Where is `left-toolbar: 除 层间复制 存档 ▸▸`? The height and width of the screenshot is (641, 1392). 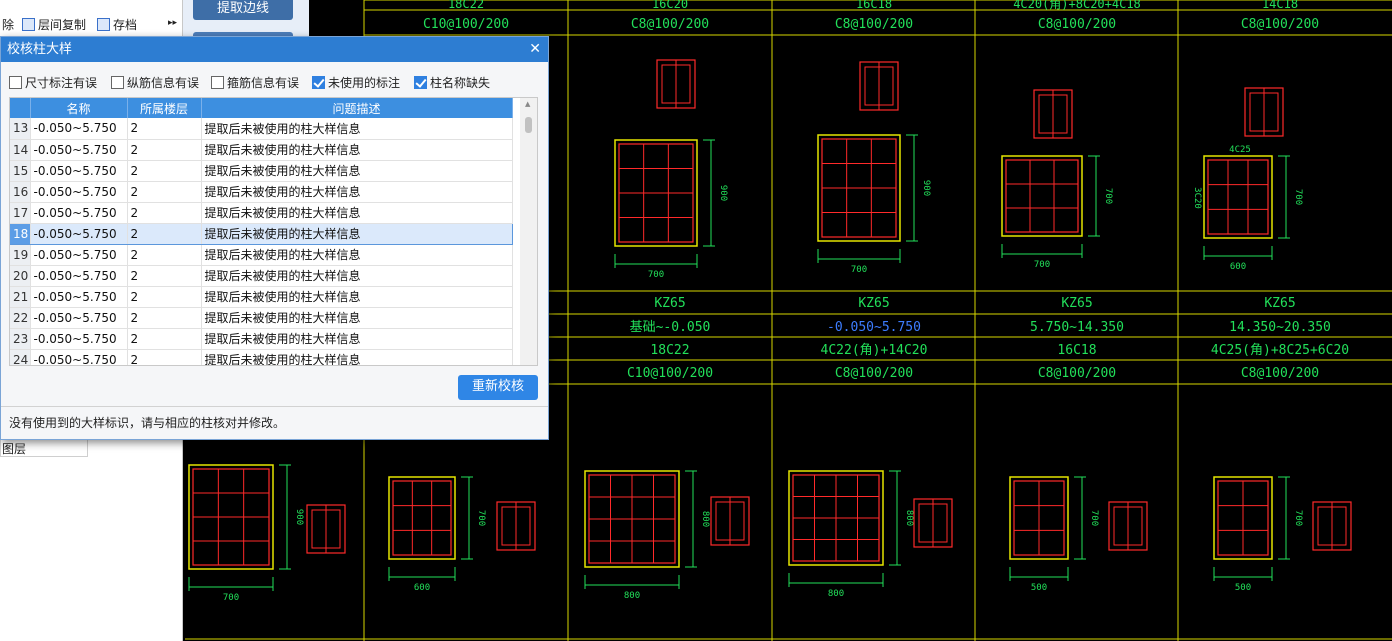
left-toolbar: 除 层间复制 存档 ▸▸ is located at coordinates (91, 23).